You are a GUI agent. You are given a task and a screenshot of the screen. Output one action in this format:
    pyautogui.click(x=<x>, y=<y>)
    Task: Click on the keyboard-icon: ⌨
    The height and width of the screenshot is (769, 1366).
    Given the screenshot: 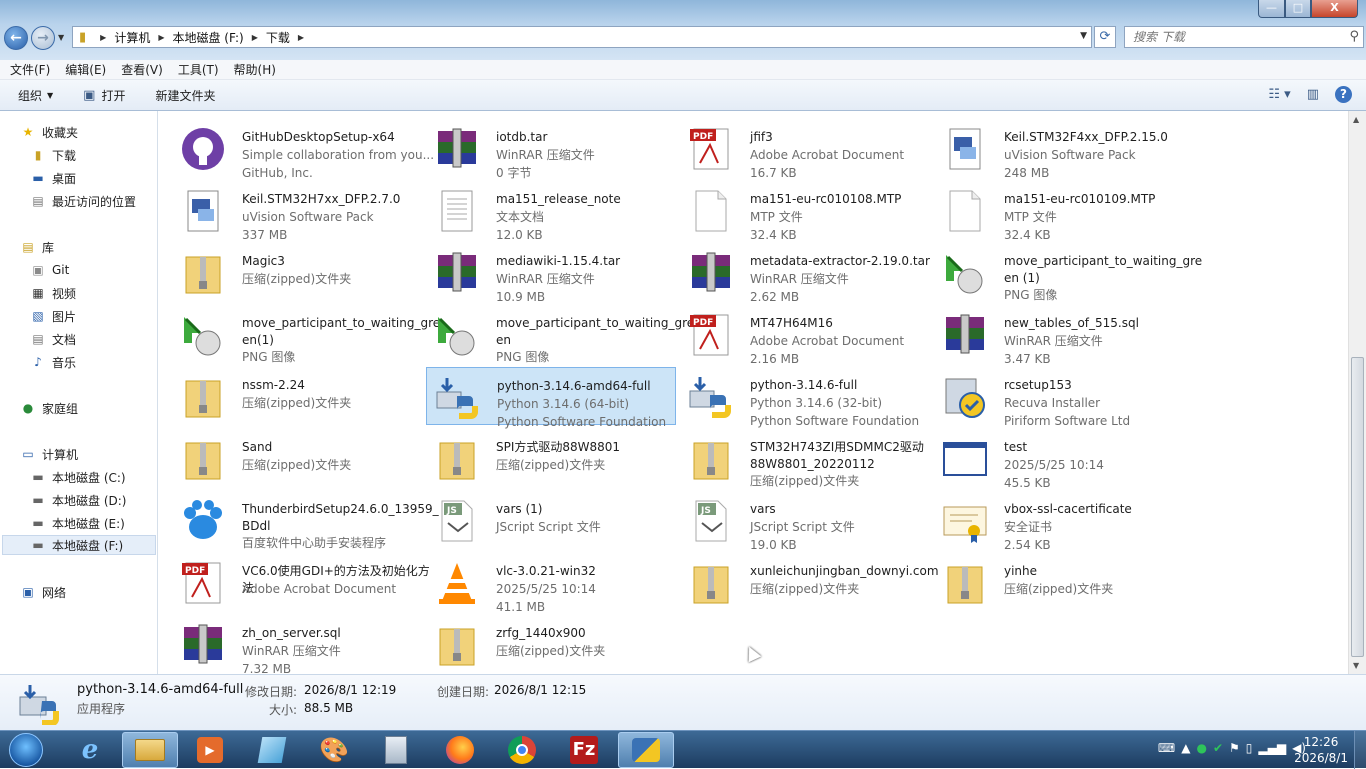 What is the action you would take?
    pyautogui.click(x=1166, y=748)
    